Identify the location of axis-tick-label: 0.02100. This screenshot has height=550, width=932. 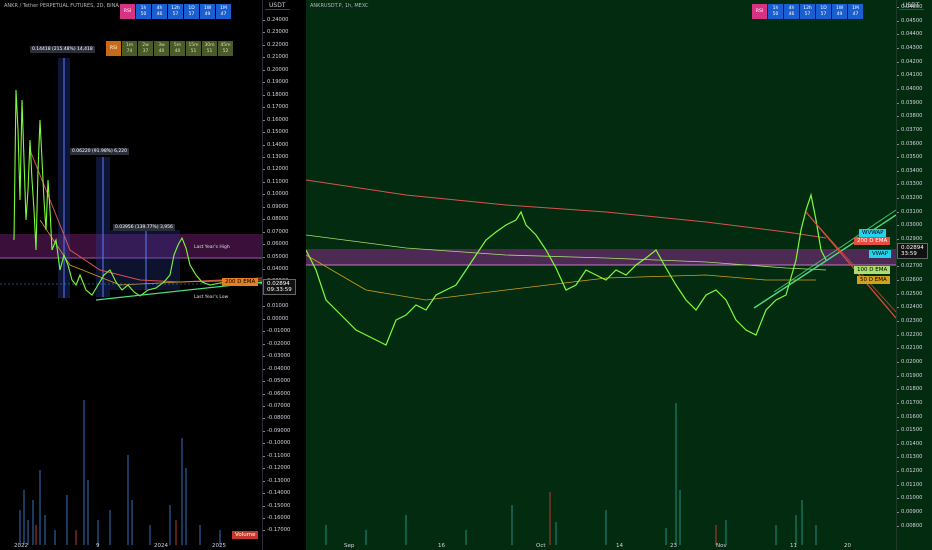
(910, 348).